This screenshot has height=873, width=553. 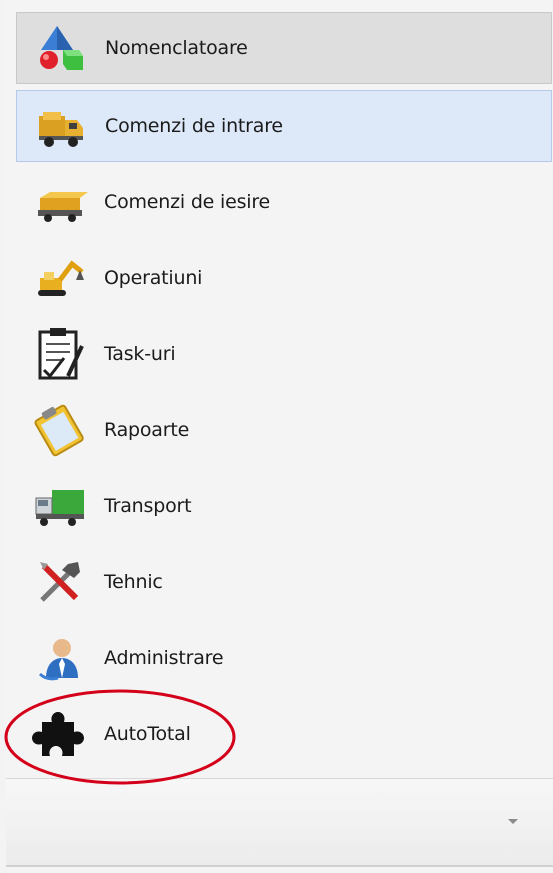 I want to click on nav-item-rapoarte: Rapoarte, so click(x=284, y=430).